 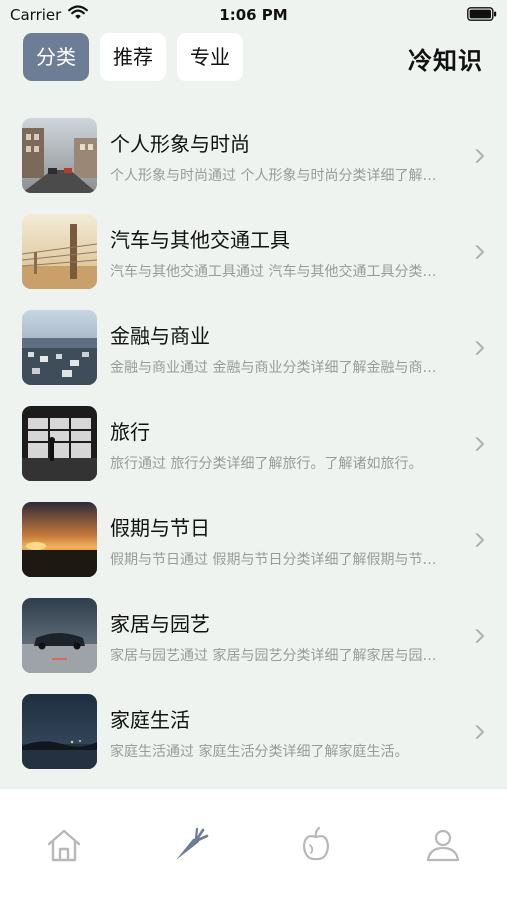 I want to click on category-description: 假期与节日通过 假期与节日分类详细了解假期与节日。, so click(x=280, y=560).